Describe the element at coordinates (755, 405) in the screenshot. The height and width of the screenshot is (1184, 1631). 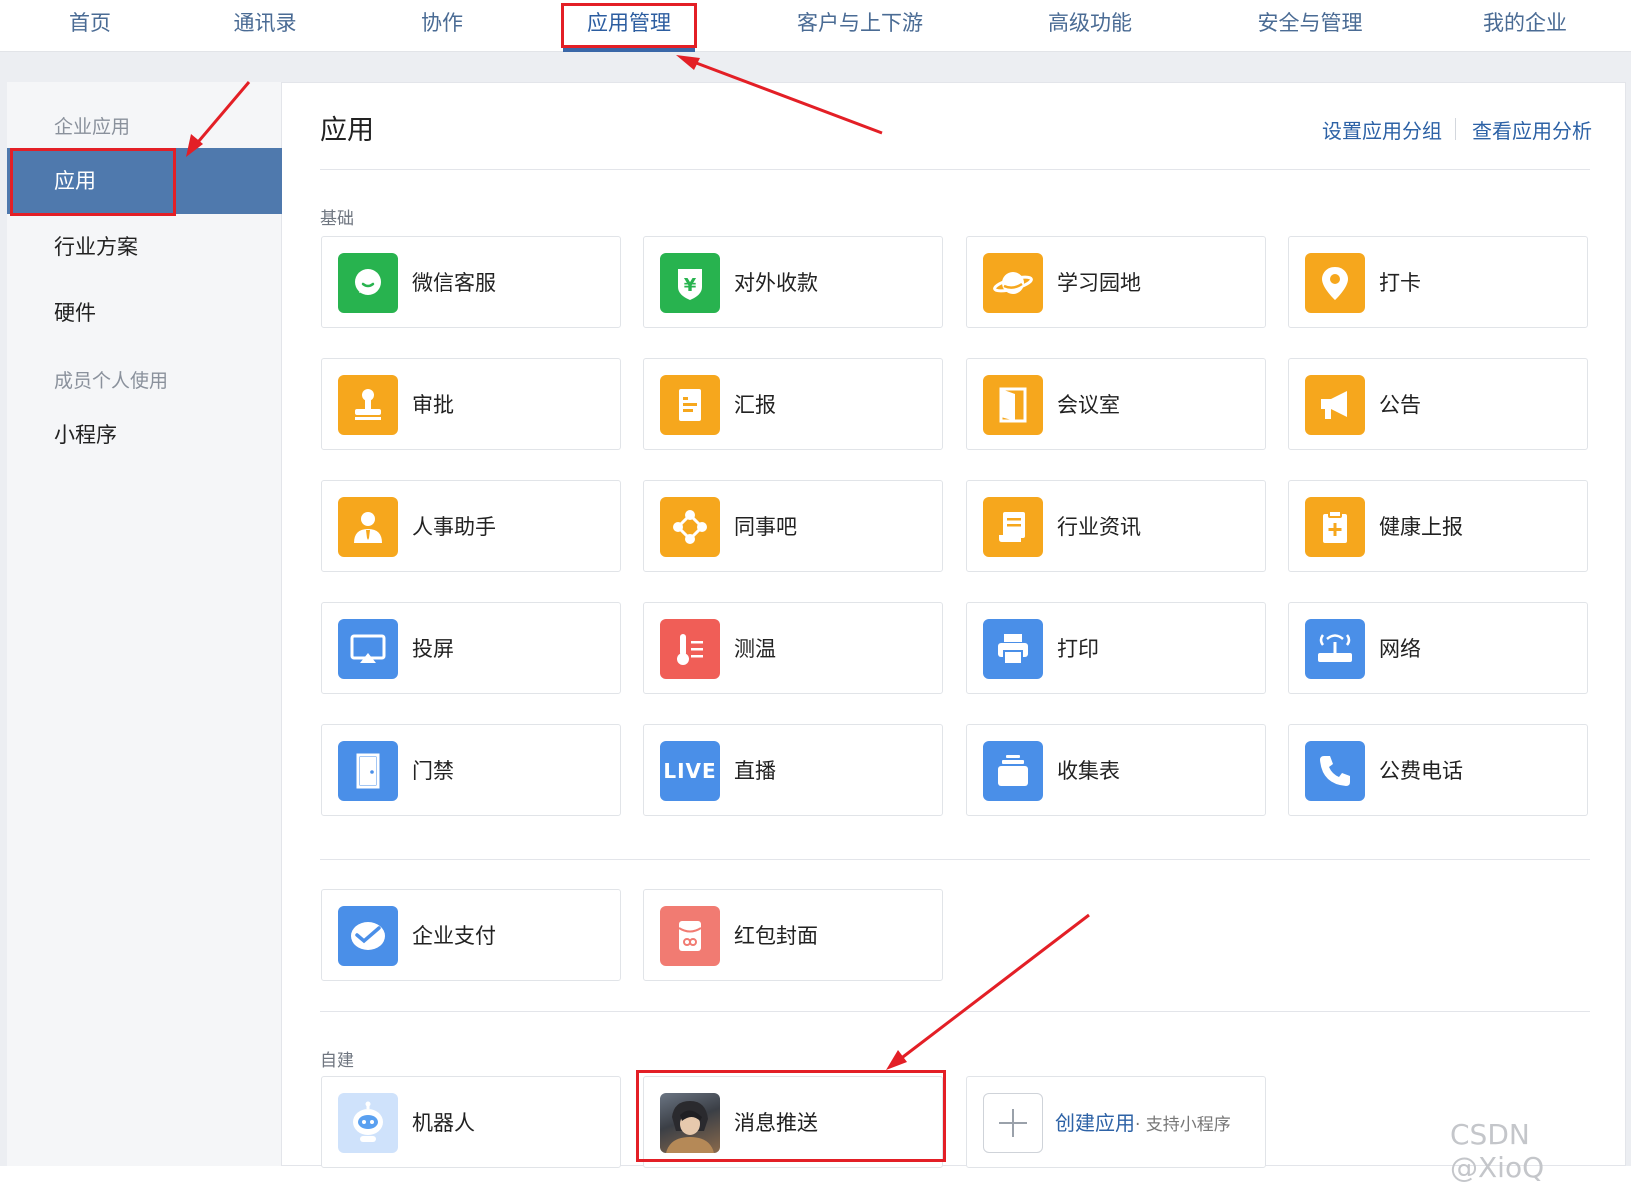
I see `app-label: 汇报` at that location.